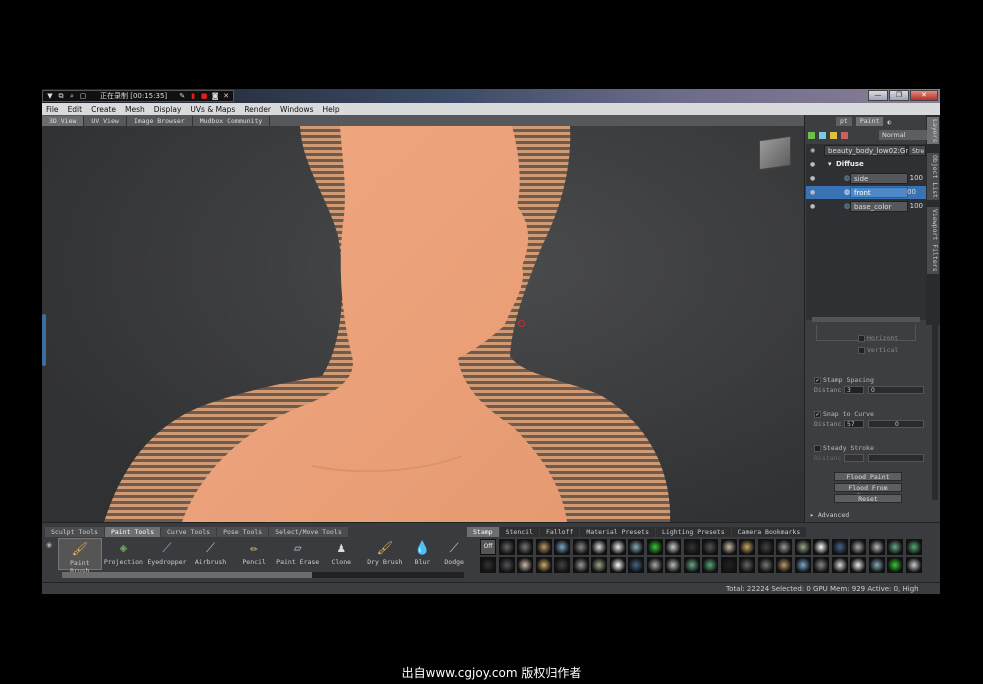 Image resolution: width=983 pixels, height=684 pixels. What do you see at coordinates (889, 122) in the screenshot?
I see `toggle-icon: ◐` at bounding box center [889, 122].